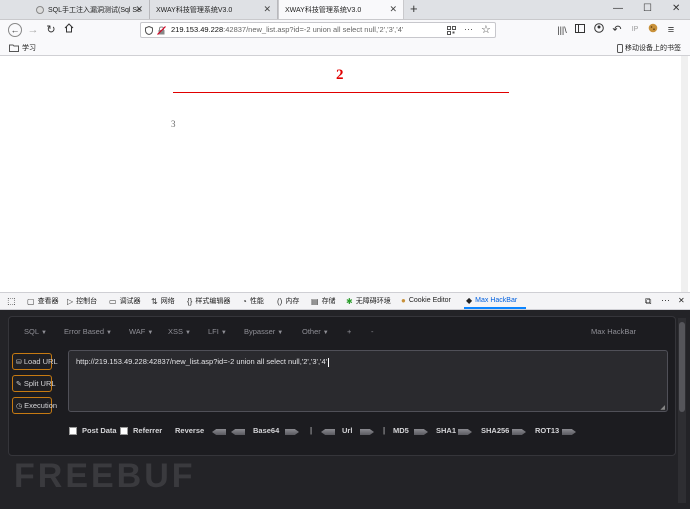  Describe the element at coordinates (35, 361) in the screenshot. I see `load-url-button: ⛁ Load URL` at that location.